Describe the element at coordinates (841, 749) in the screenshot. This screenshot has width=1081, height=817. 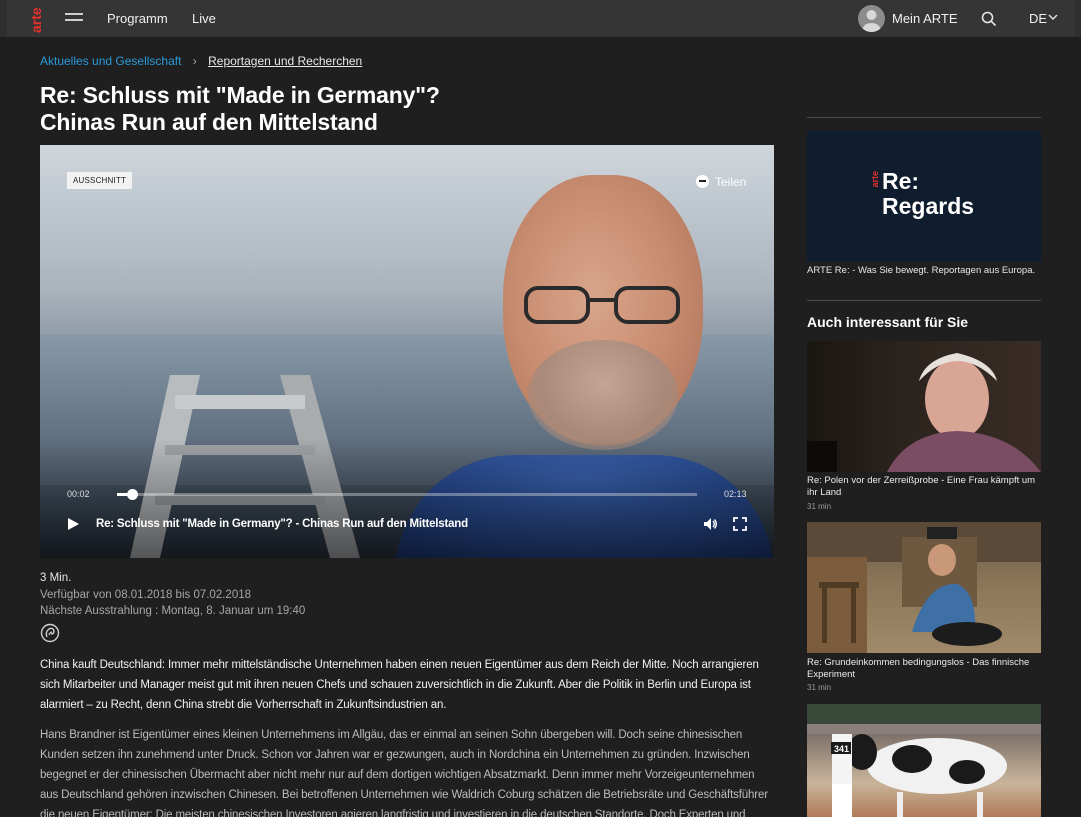
I see `svg-text: 341` at that location.